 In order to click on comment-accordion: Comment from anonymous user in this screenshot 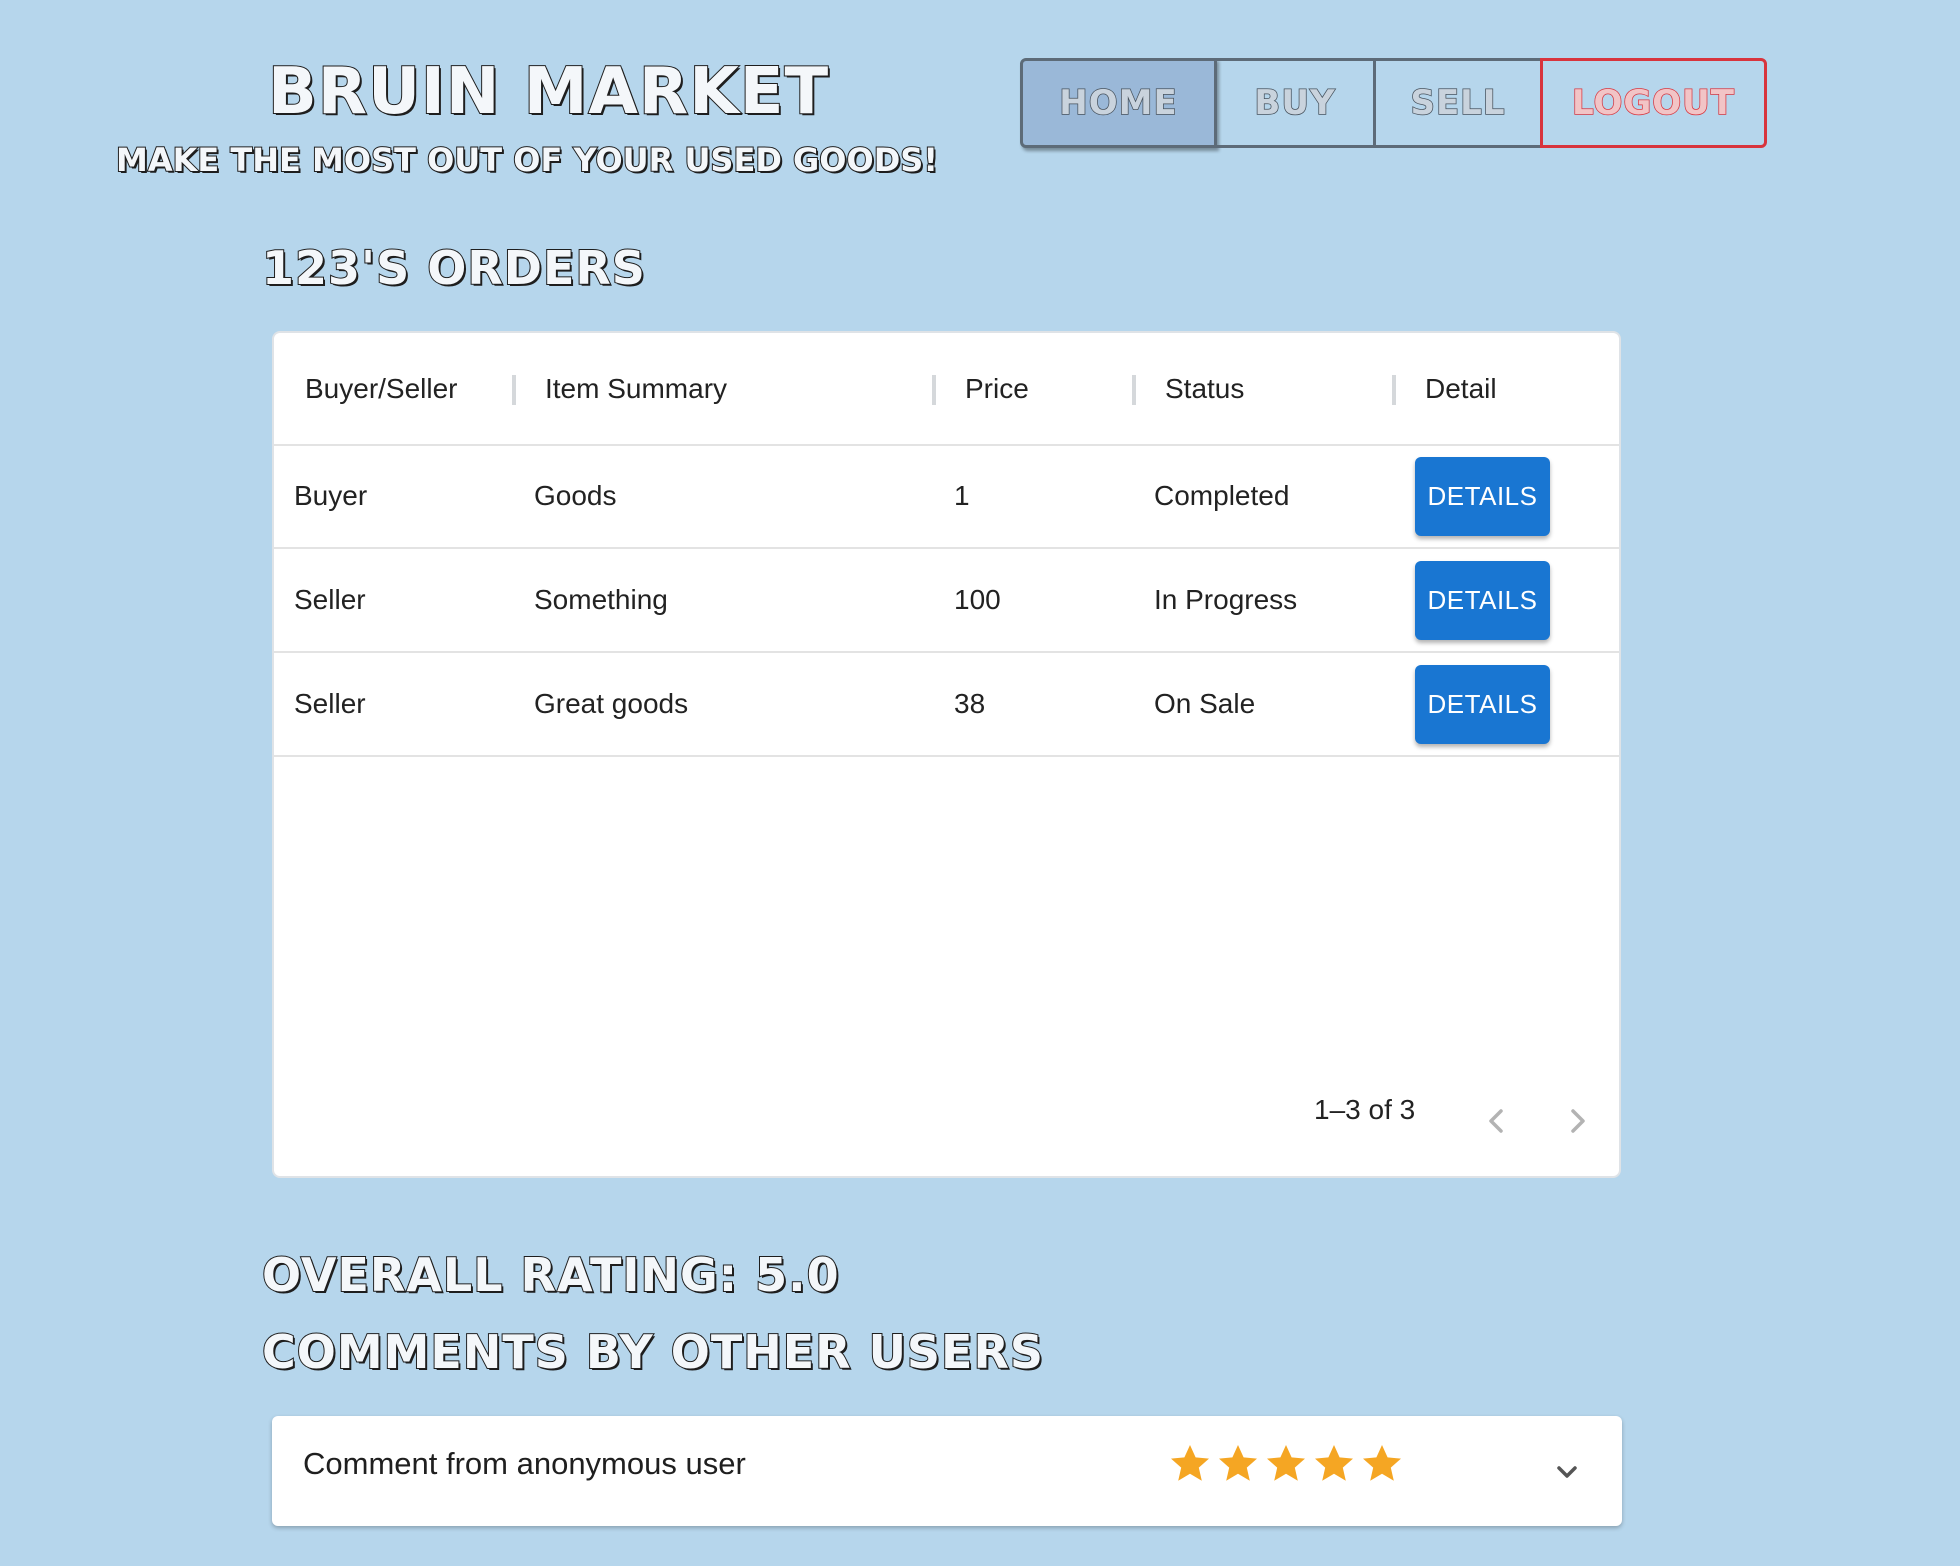, I will do `click(947, 1471)`.